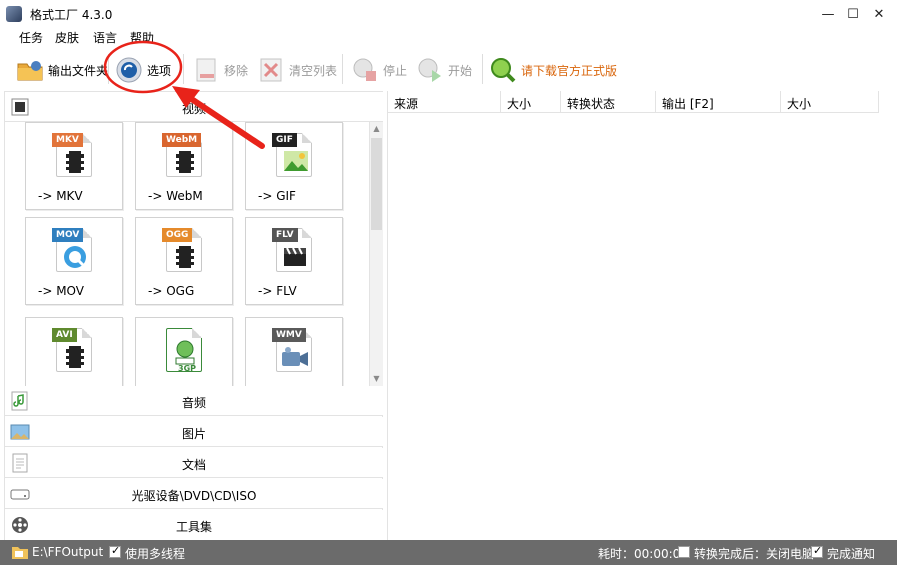 Image resolution: width=897 pixels, height=565 pixels. What do you see at coordinates (277, 291) in the screenshot?
I see `format-tile-label: -> FLV` at bounding box center [277, 291].